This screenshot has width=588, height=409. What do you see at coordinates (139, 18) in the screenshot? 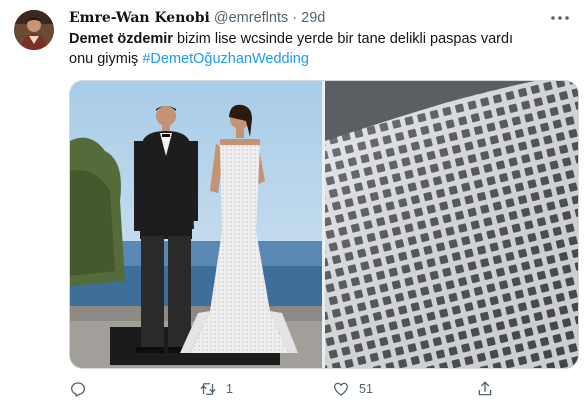
I see `author-name: Emre-Wan Kenobi` at bounding box center [139, 18].